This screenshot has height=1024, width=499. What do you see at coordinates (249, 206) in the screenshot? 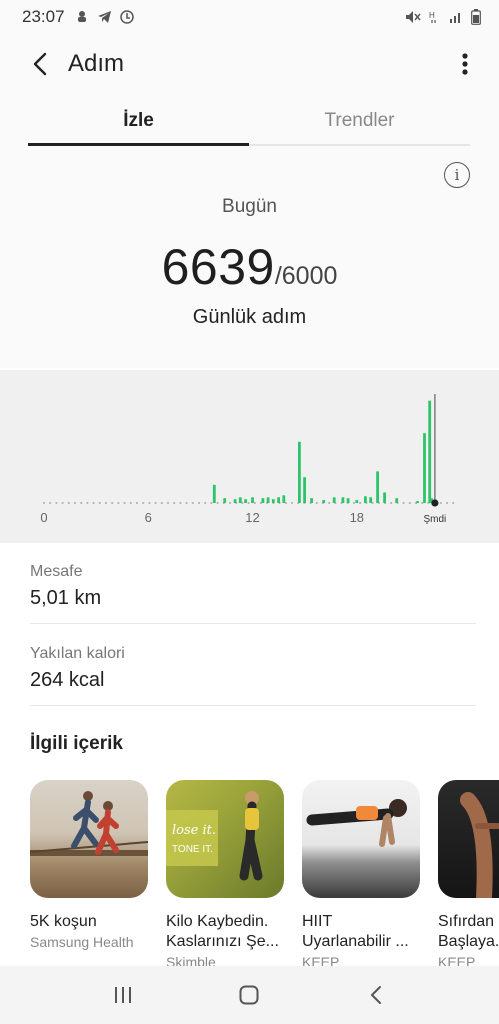
I see `today-label: Bugün` at bounding box center [249, 206].